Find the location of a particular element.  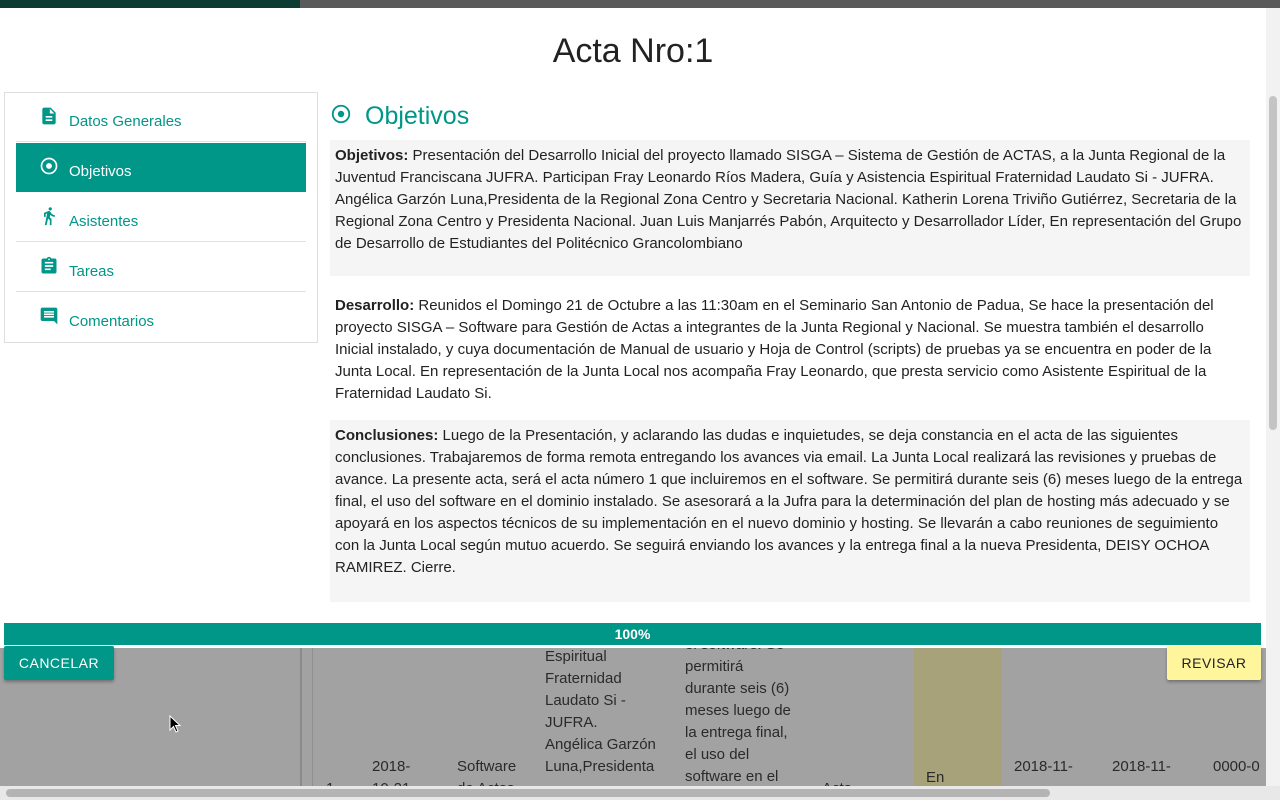

progress-bar: 100% is located at coordinates (632, 634).